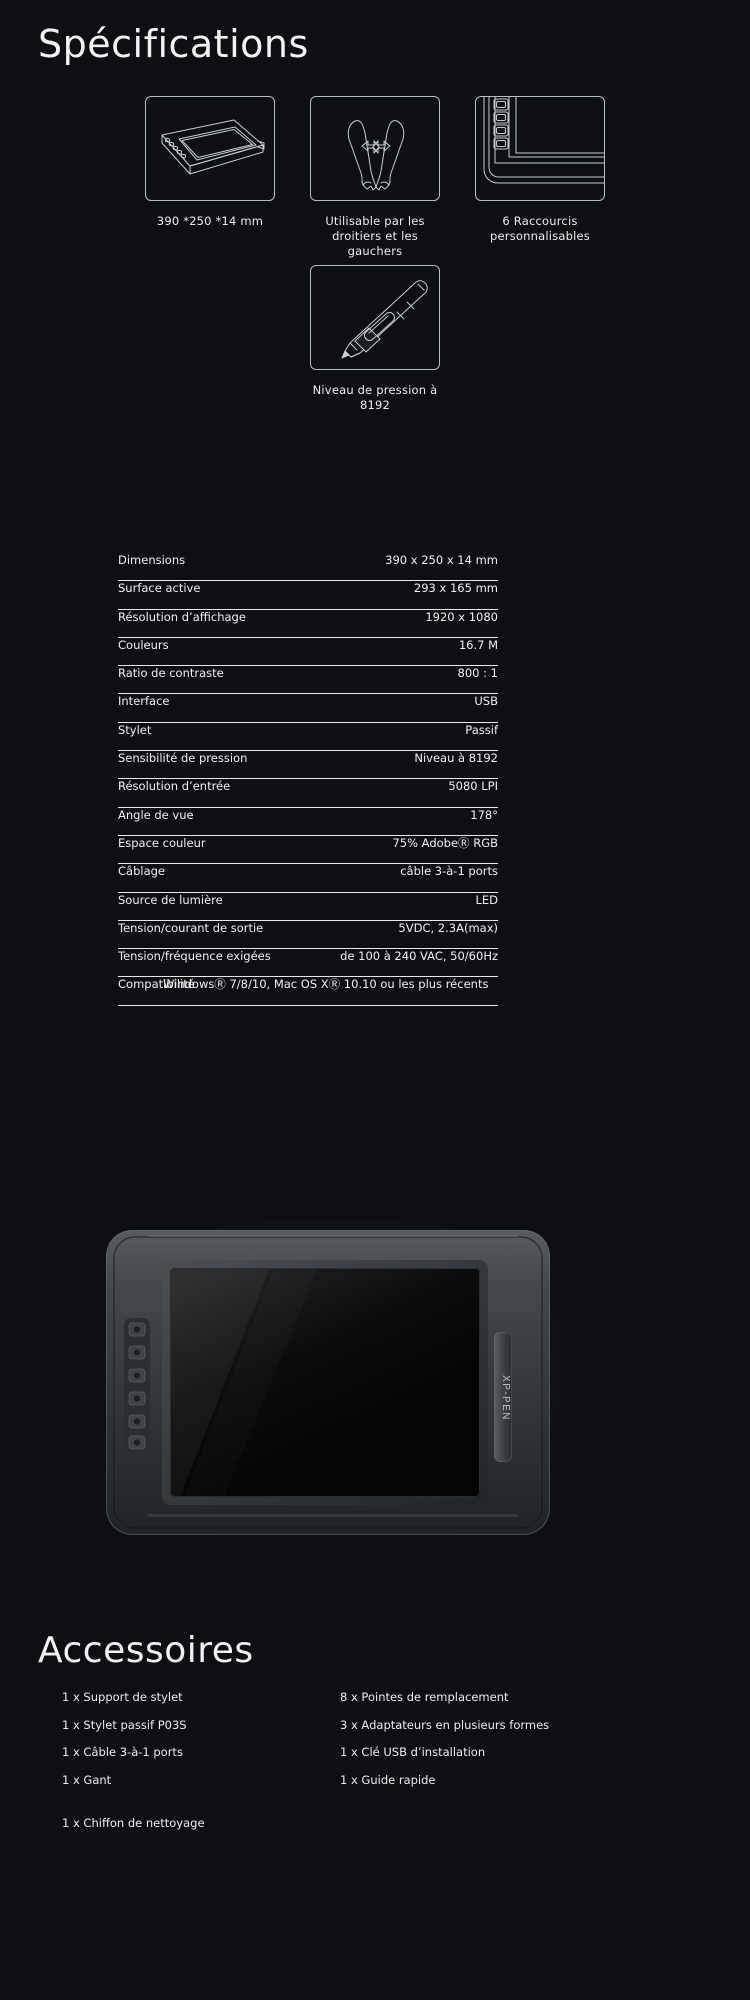 This screenshot has height=2000, width=750. I want to click on spec-label: Surface active, so click(159, 588).